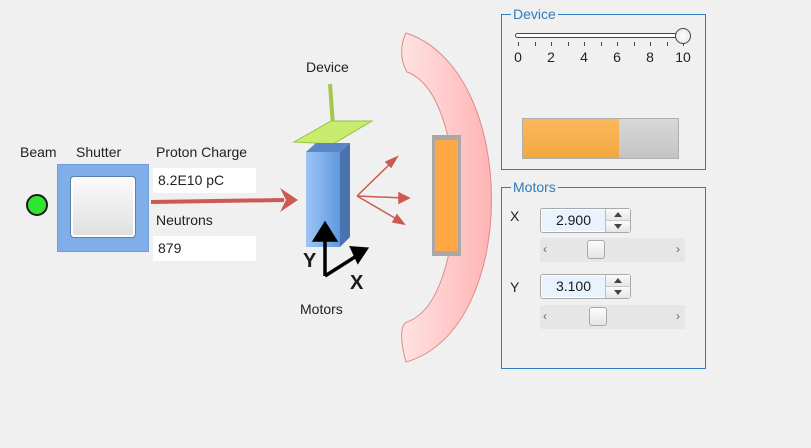 This screenshot has width=811, height=448. I want to click on device-plate, so click(333, 132).